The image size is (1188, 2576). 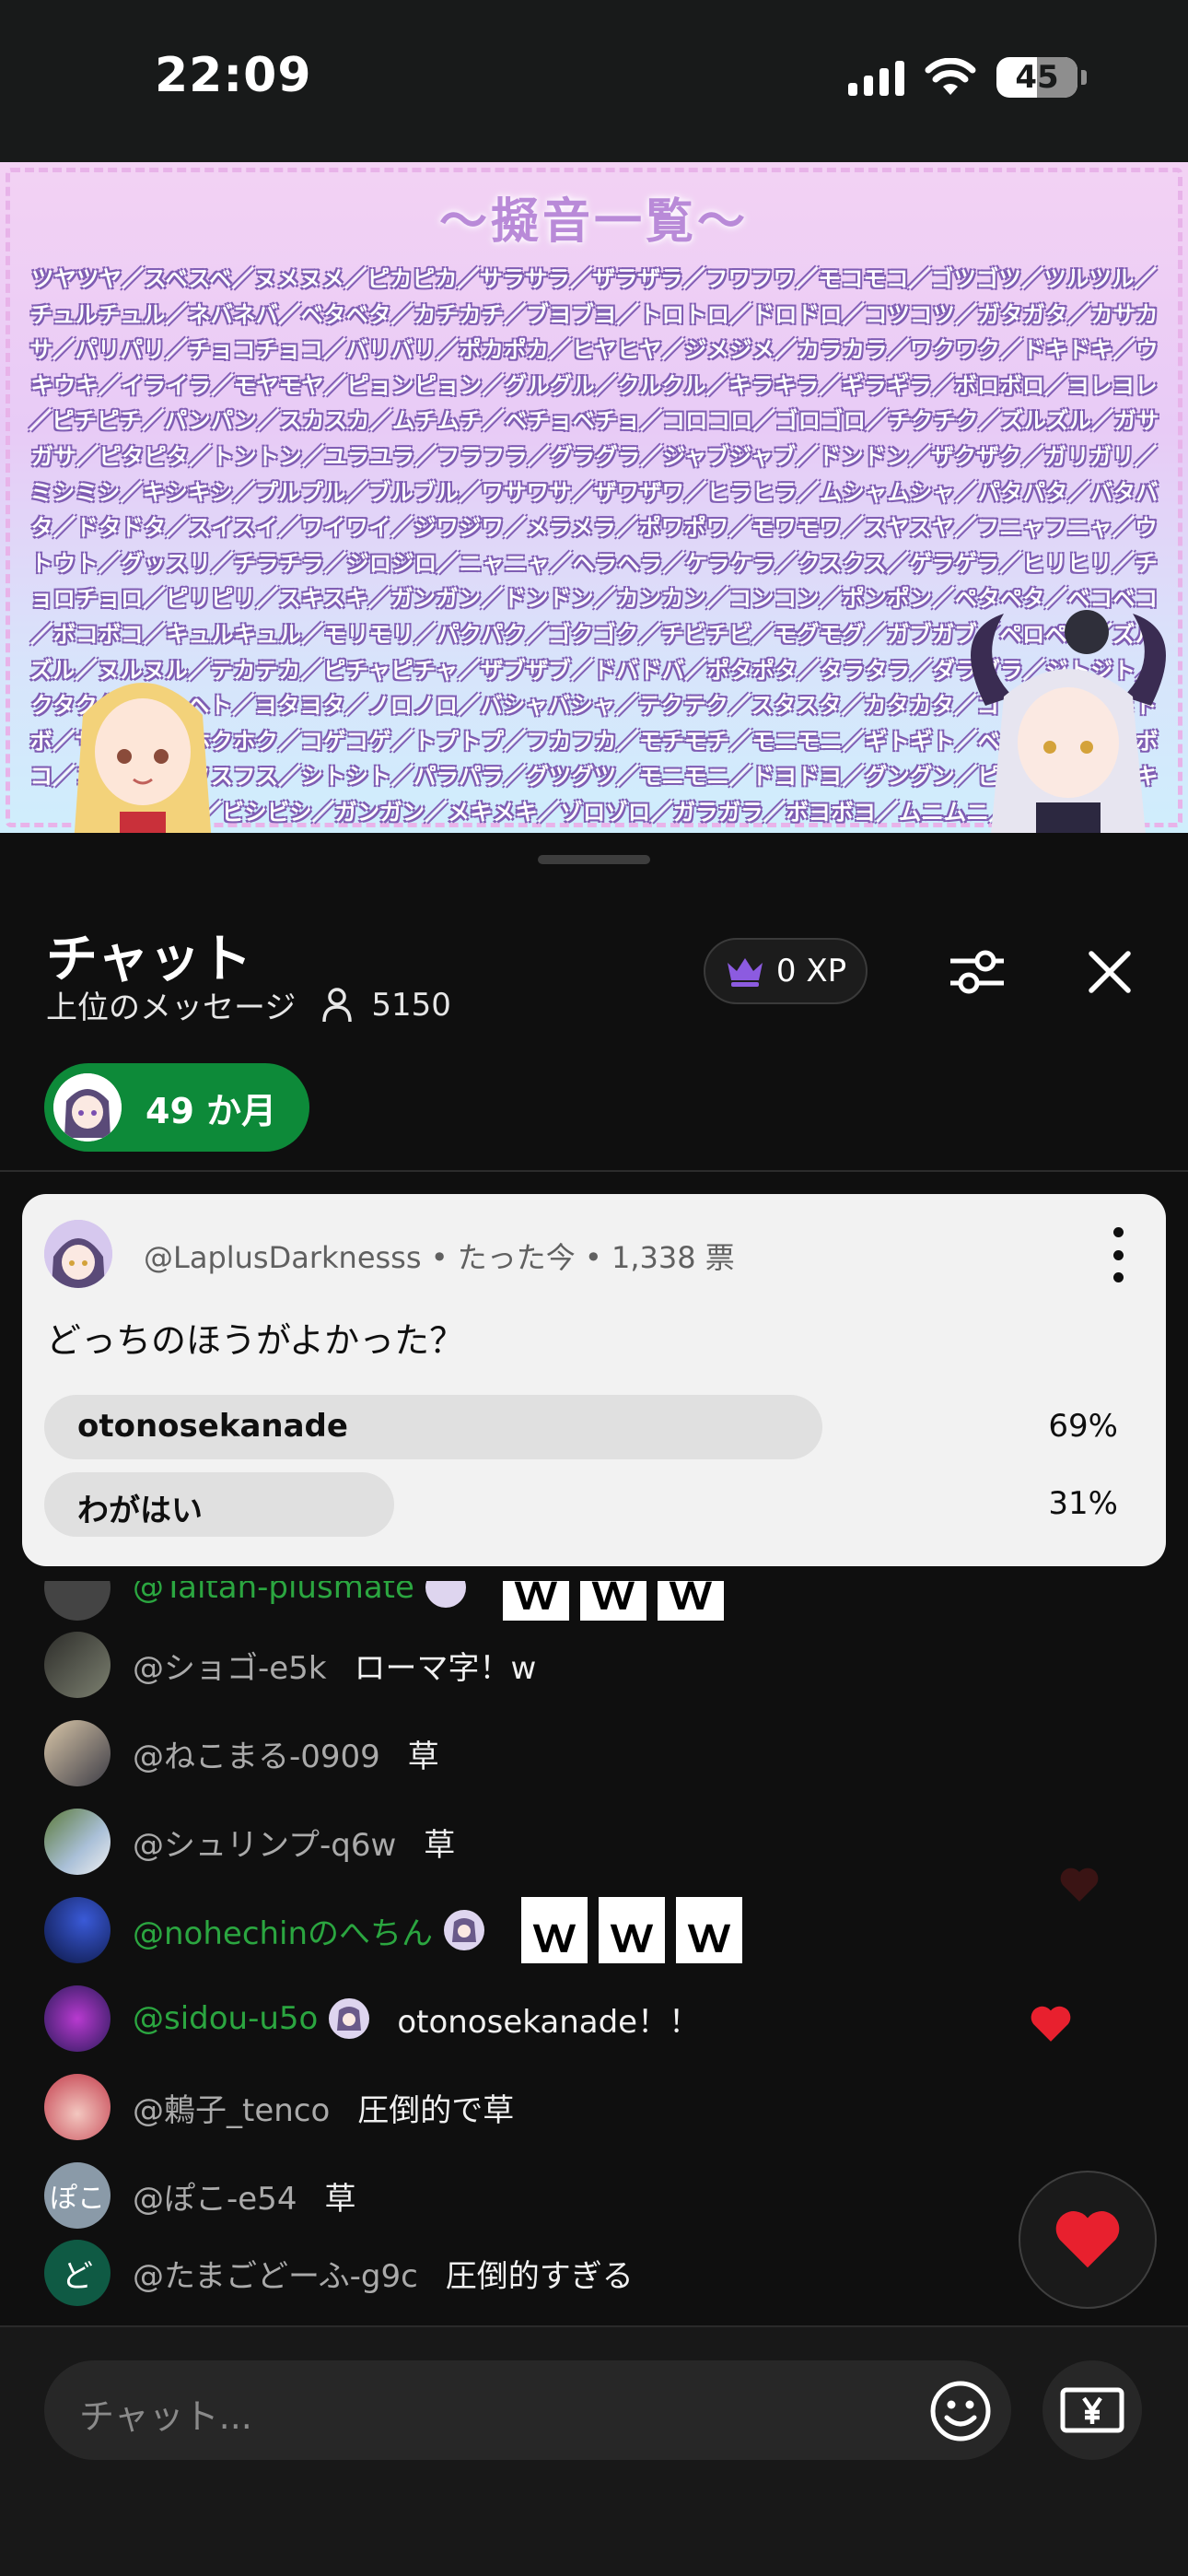 I want to click on like-reaction-button, so click(x=1088, y=2240).